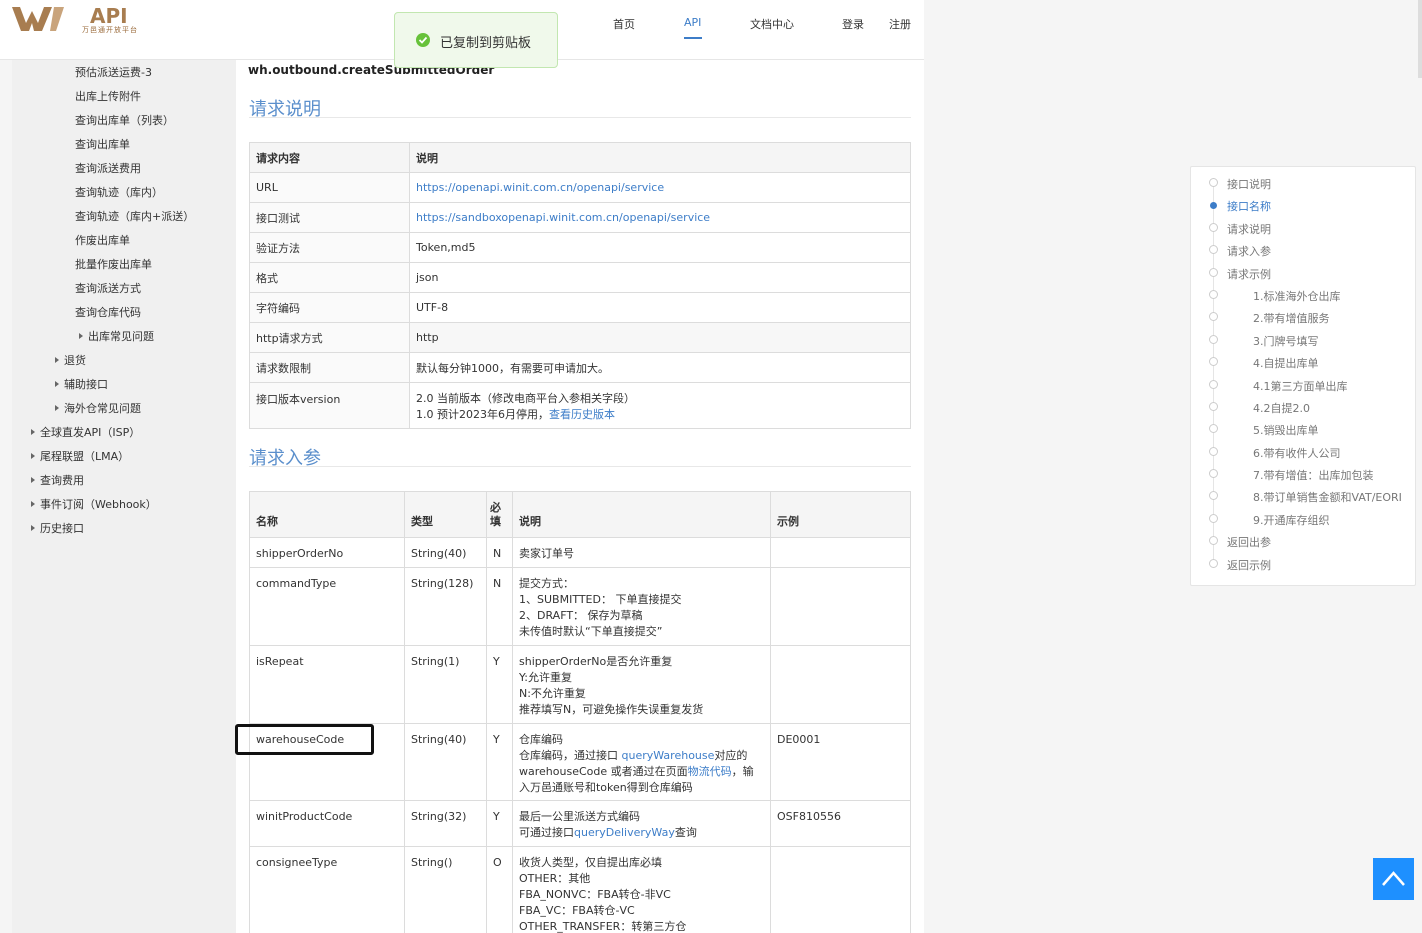 The height and width of the screenshot is (933, 1422). I want to click on success-check-icon, so click(423, 40).